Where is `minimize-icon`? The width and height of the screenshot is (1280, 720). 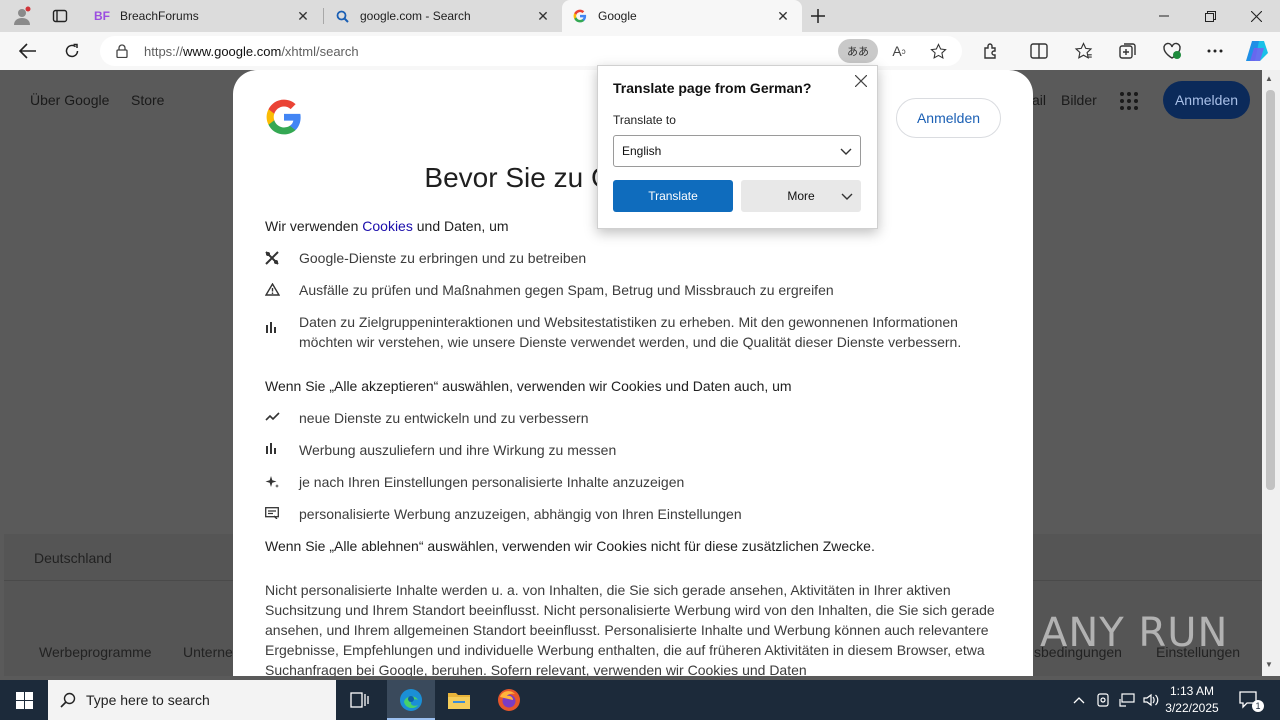 minimize-icon is located at coordinates (1164, 16).